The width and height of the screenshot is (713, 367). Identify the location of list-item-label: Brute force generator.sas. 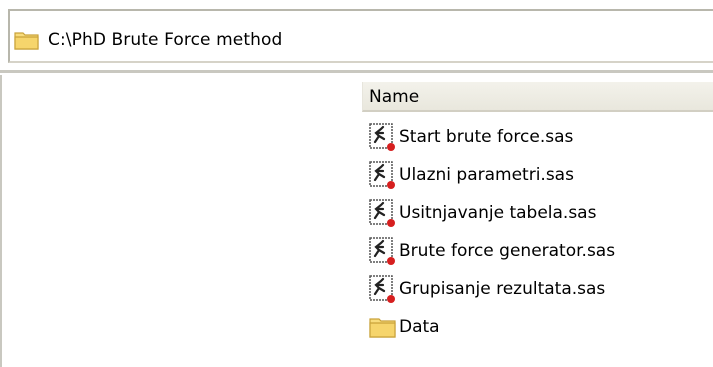
(507, 251).